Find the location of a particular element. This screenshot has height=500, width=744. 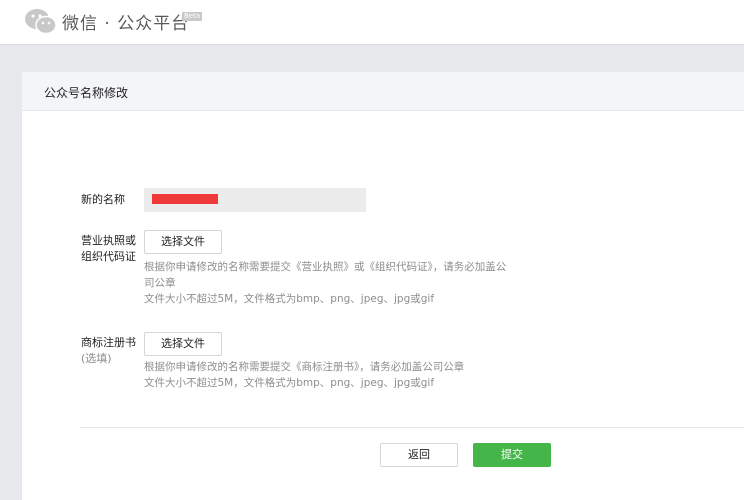

business-license-label: 营业执照或 组织代码证 is located at coordinates (108, 249).